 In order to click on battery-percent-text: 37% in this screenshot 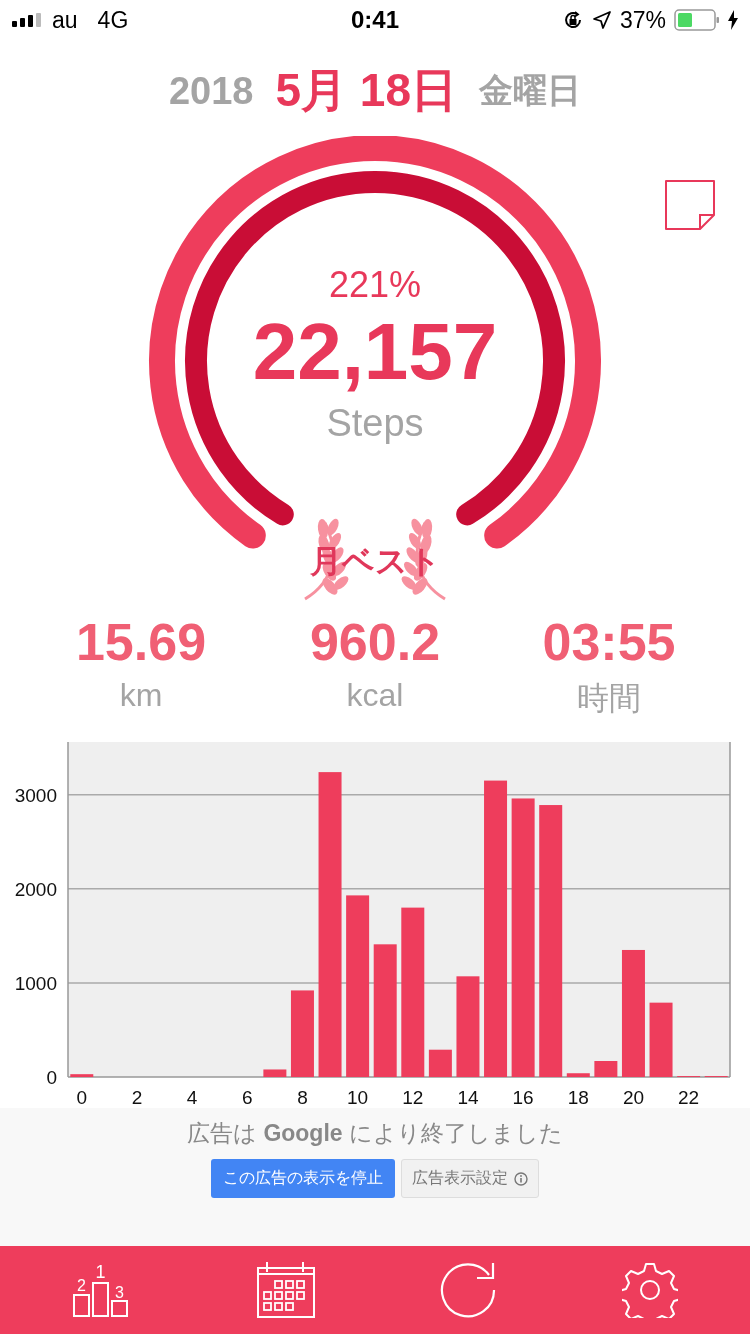, I will do `click(642, 20)`.